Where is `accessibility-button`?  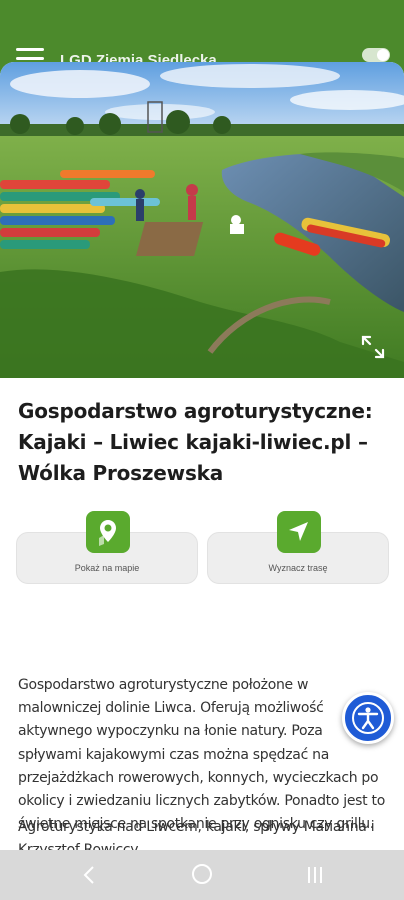 accessibility-button is located at coordinates (368, 718).